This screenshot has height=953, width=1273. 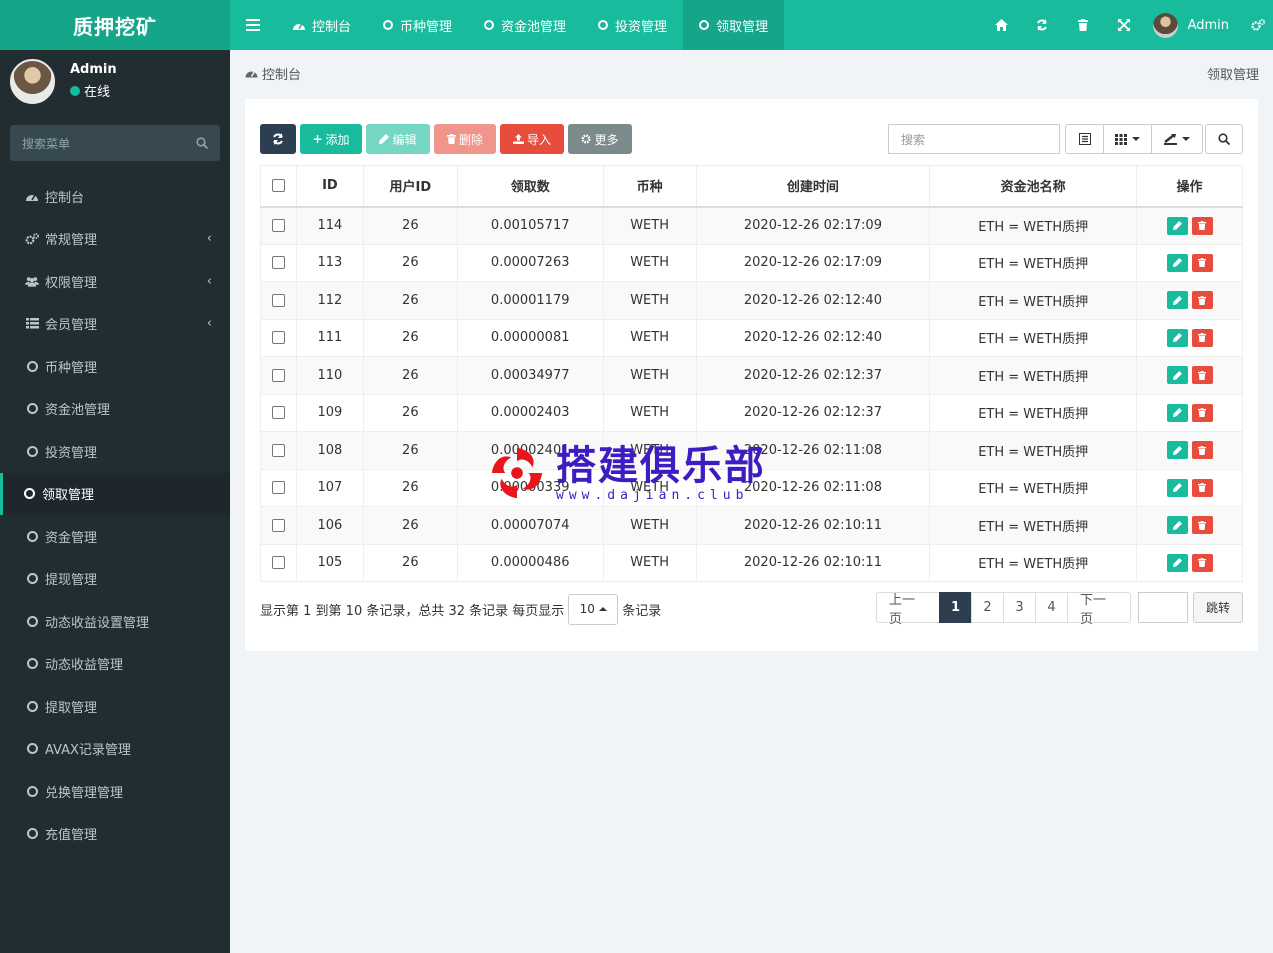 What do you see at coordinates (632, 25) in the screenshot?
I see `tab-investment-management: 投资管理` at bounding box center [632, 25].